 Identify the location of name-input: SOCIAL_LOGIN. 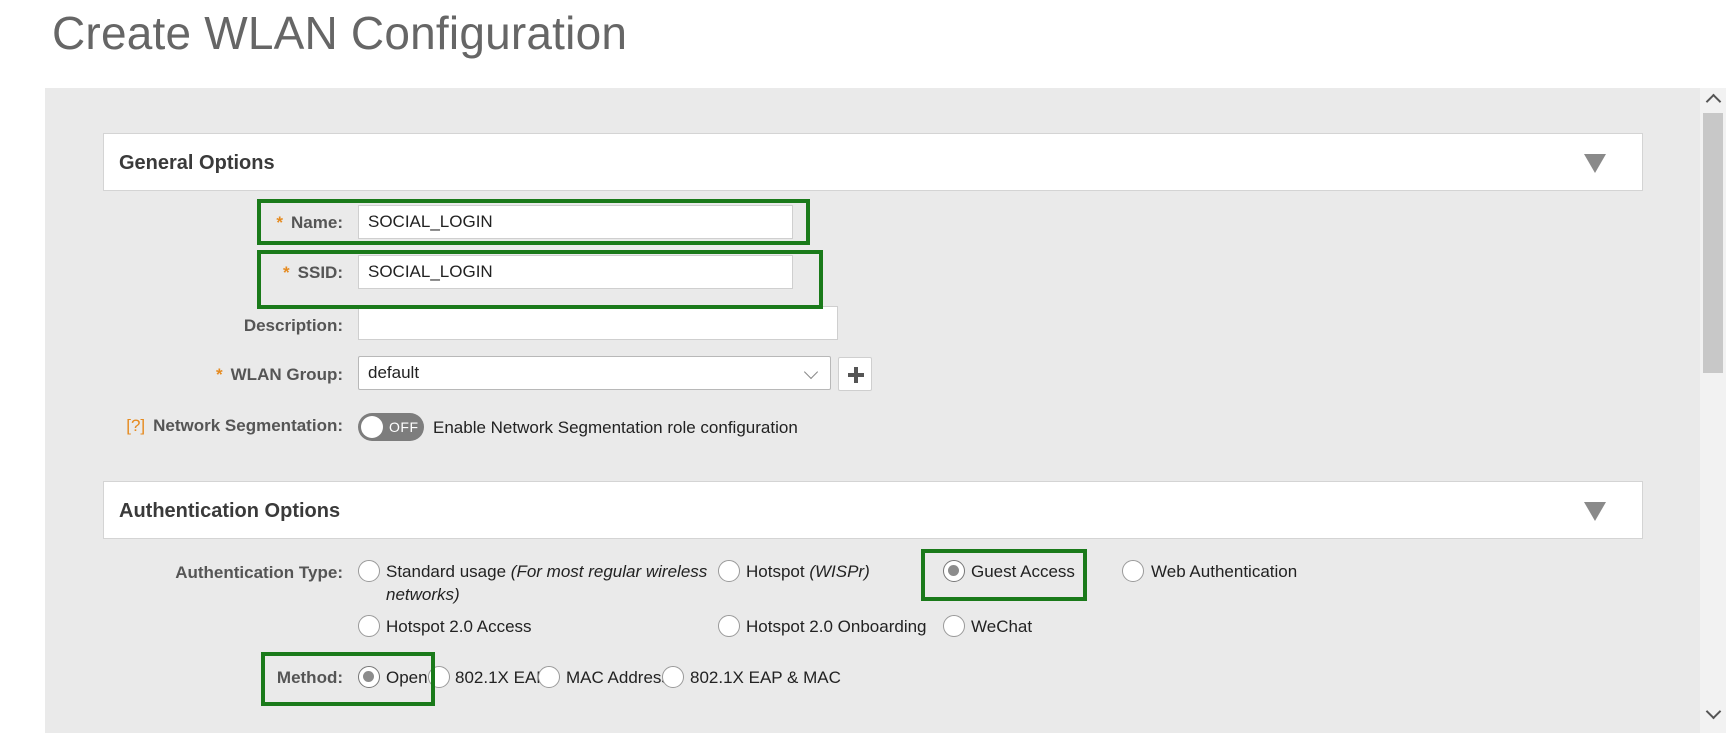
(575, 222).